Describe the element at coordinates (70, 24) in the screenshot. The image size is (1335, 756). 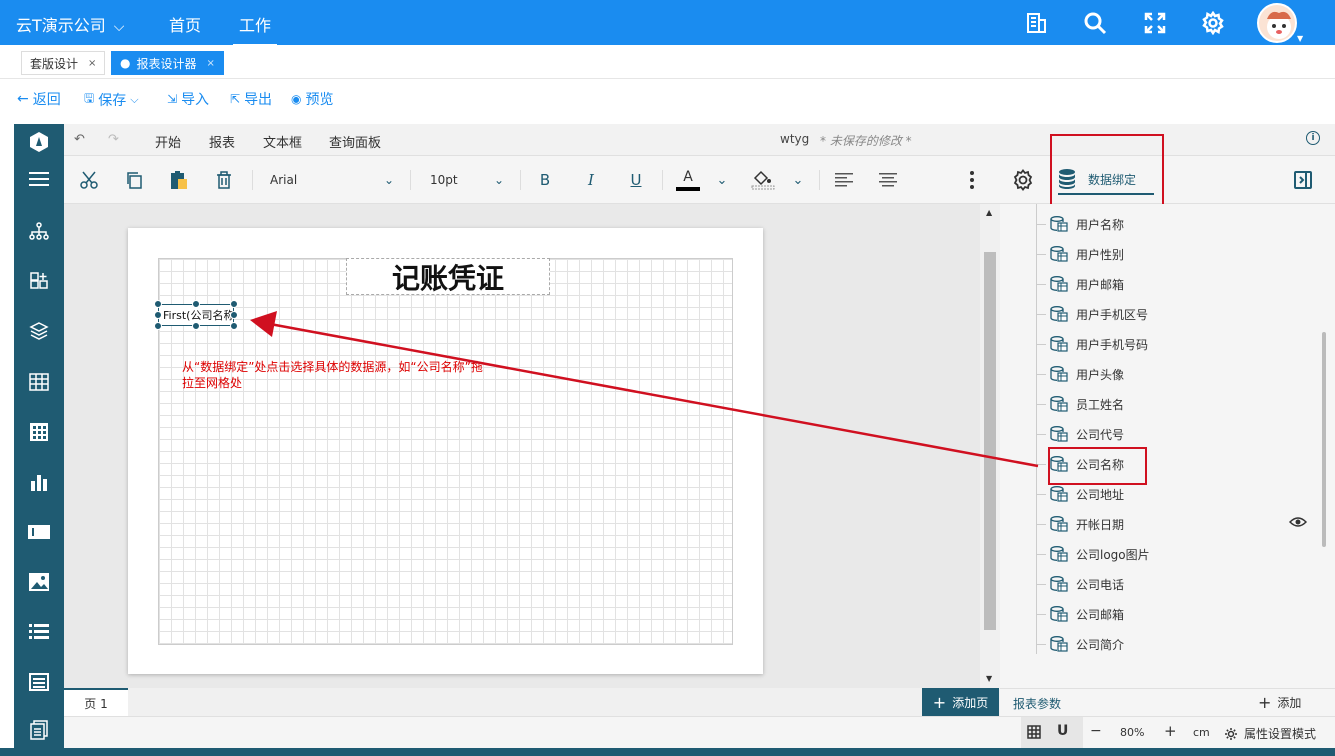
I see `company-switcher: 云T演示公司 ⌵` at that location.